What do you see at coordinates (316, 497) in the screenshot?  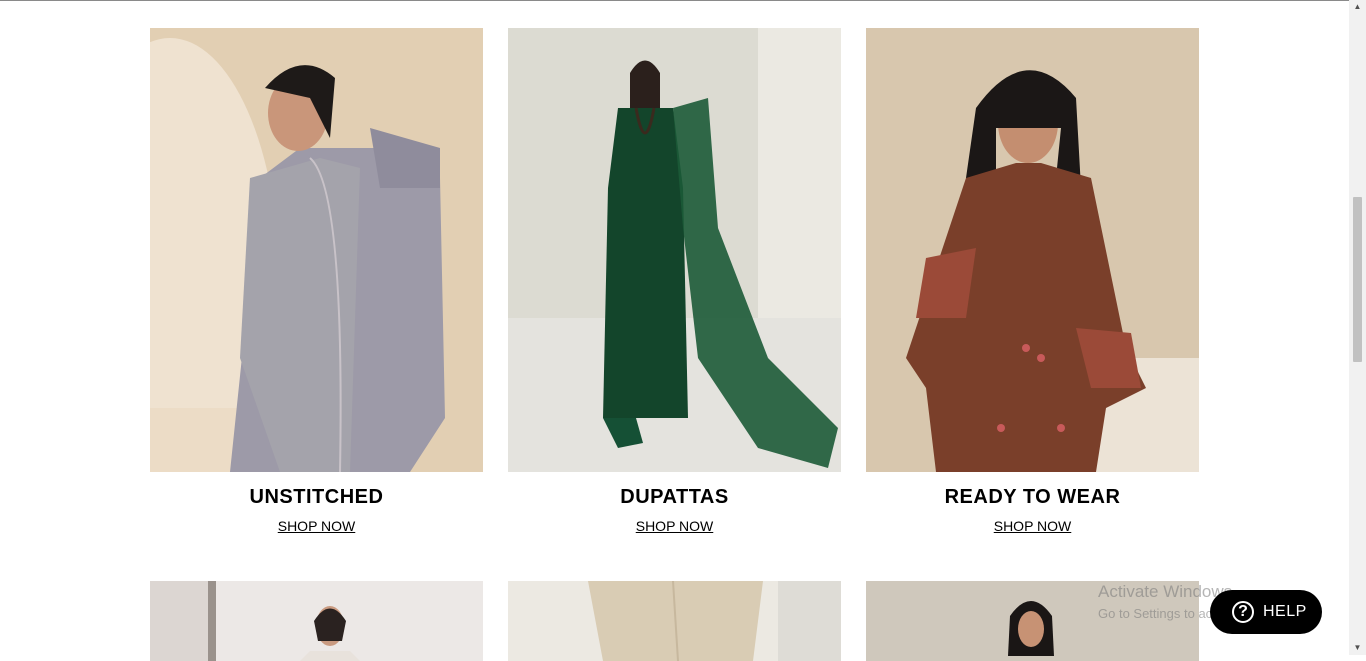 I see `unstitched-title: UNSTITCHED` at bounding box center [316, 497].